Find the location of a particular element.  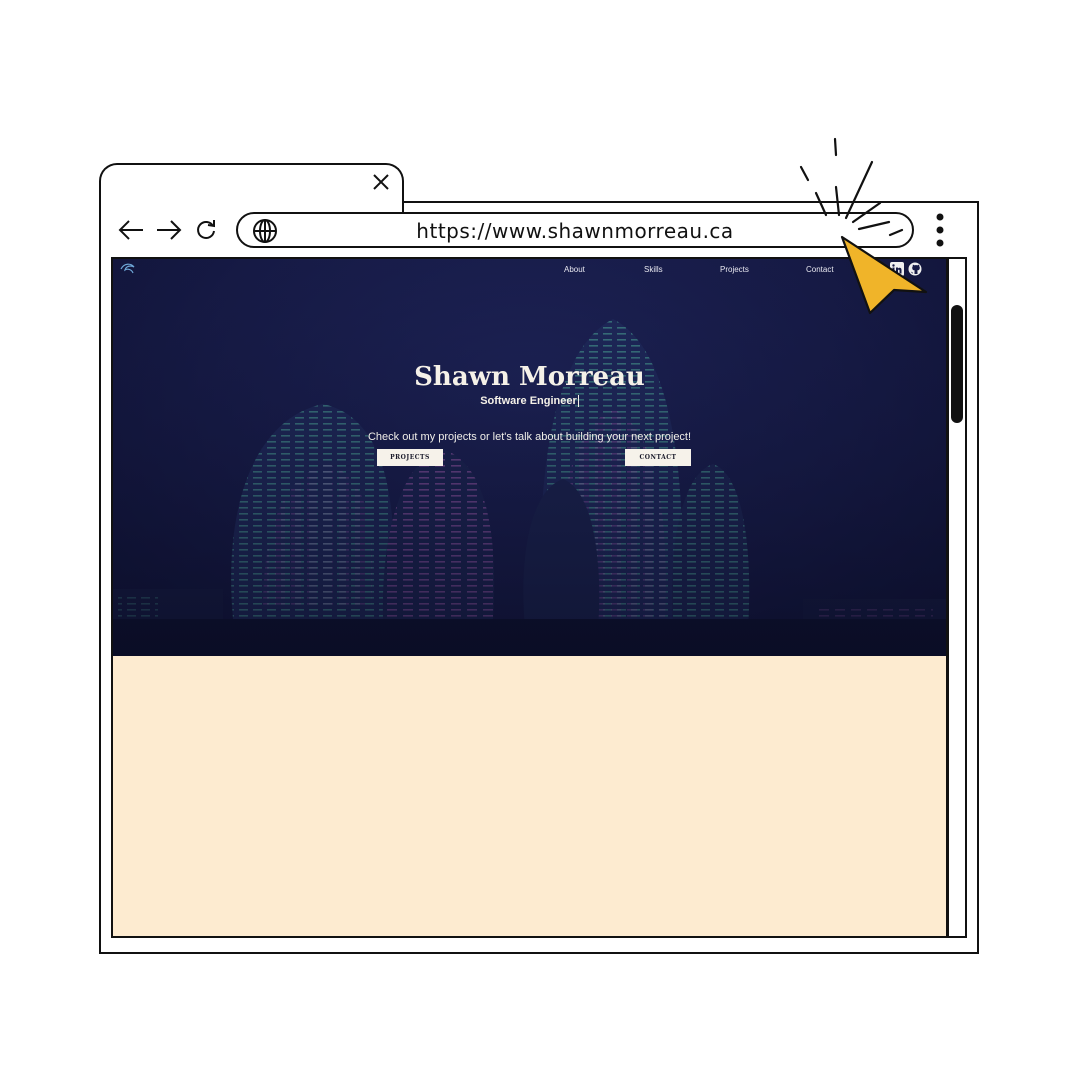

scrollbar-thumb is located at coordinates (957, 364).